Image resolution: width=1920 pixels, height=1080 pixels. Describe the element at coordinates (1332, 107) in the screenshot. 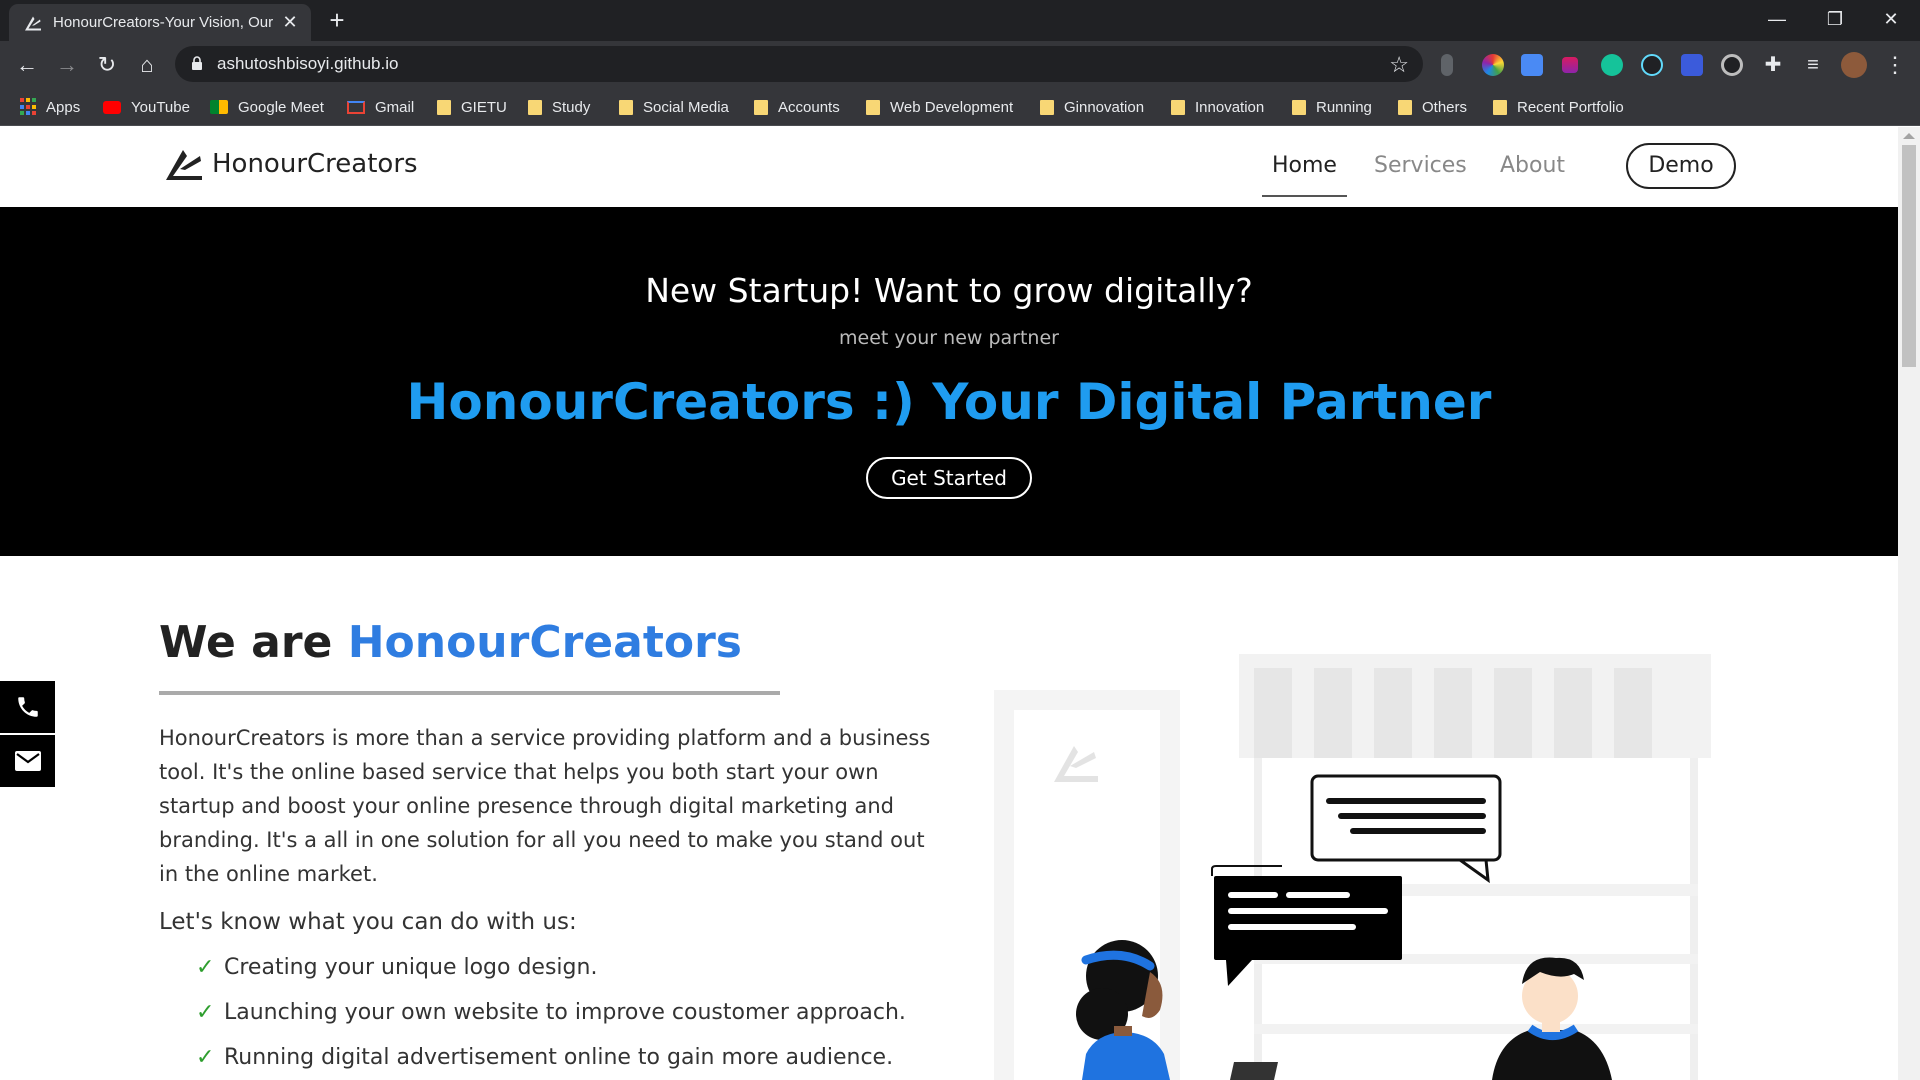

I see `bookmark-folder-running: Running` at that location.